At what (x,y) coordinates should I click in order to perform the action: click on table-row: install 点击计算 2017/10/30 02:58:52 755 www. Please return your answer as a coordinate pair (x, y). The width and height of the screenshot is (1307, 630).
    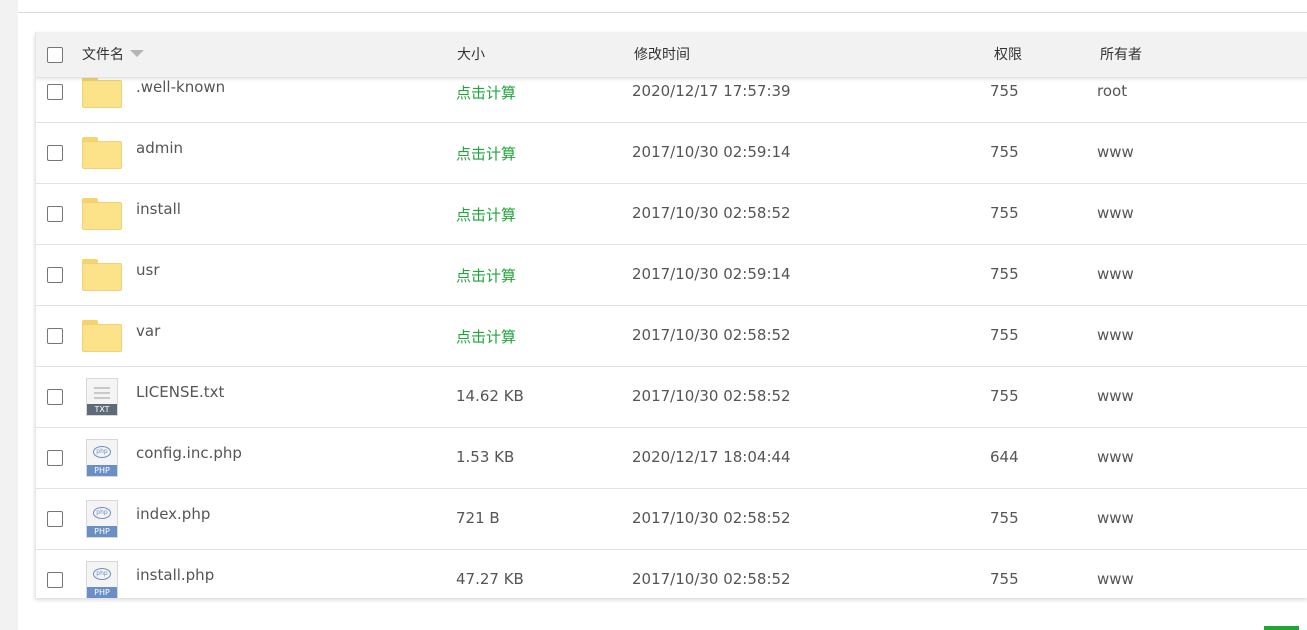
    Looking at the image, I should click on (671, 214).